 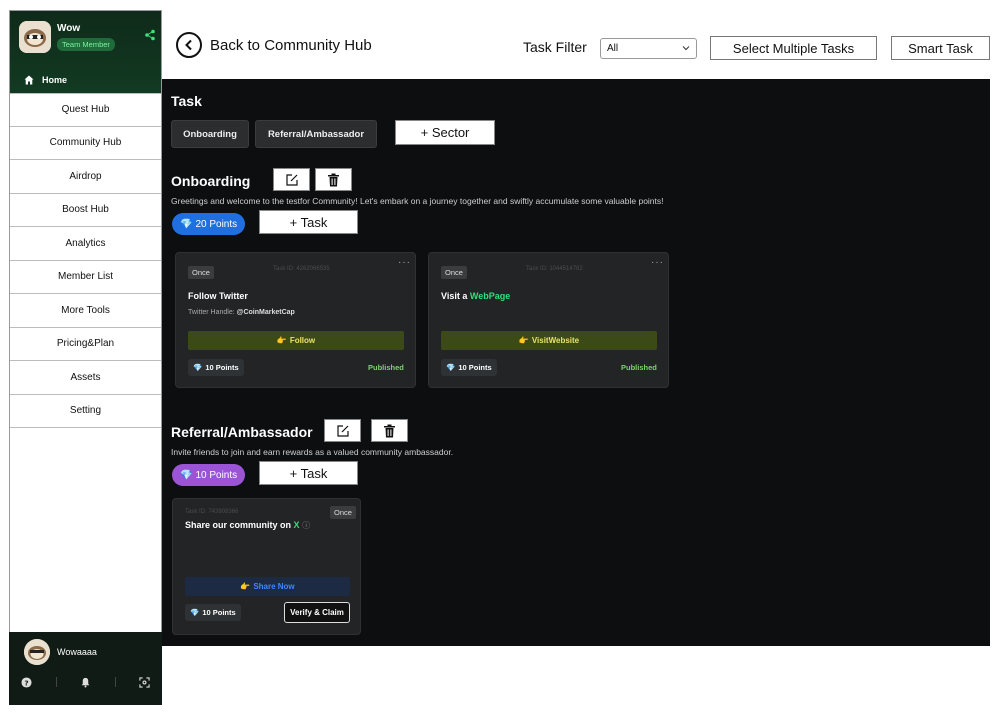 I want to click on home-icon, so click(x=29, y=80).